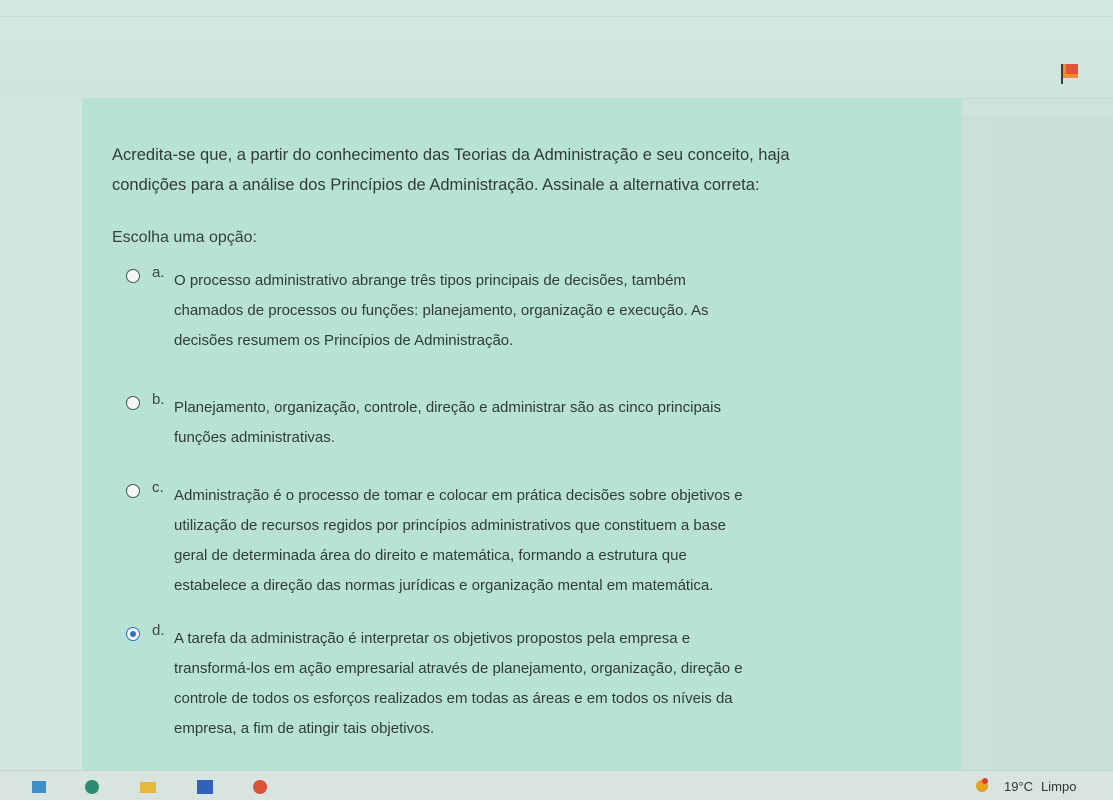  I want to click on temperature: 19°C, so click(1019, 786).